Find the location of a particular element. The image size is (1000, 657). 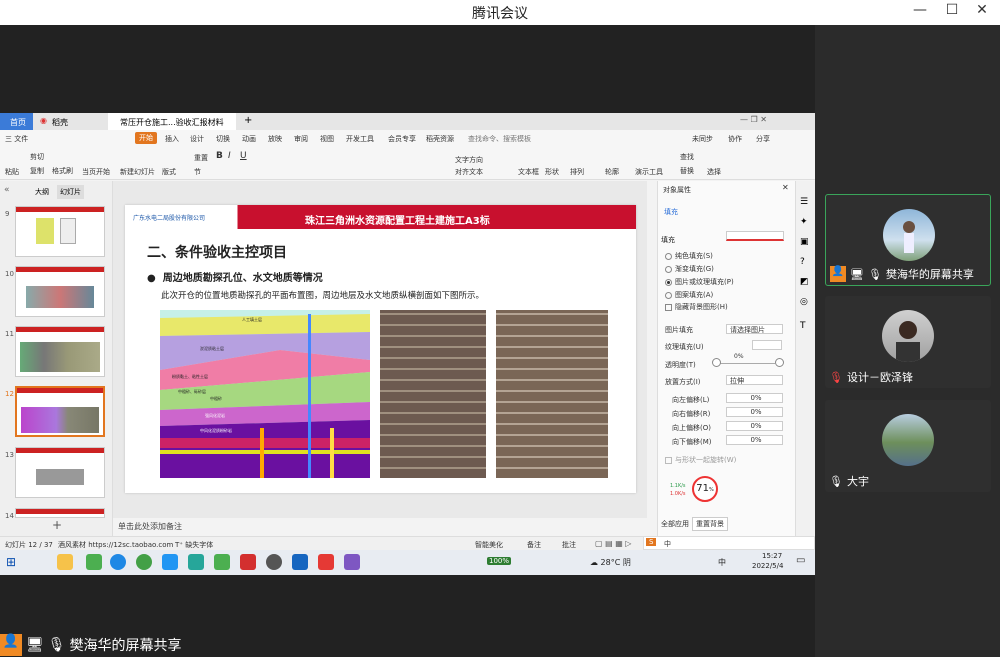

clock-date: 2022/5/4 is located at coordinates (767, 566).